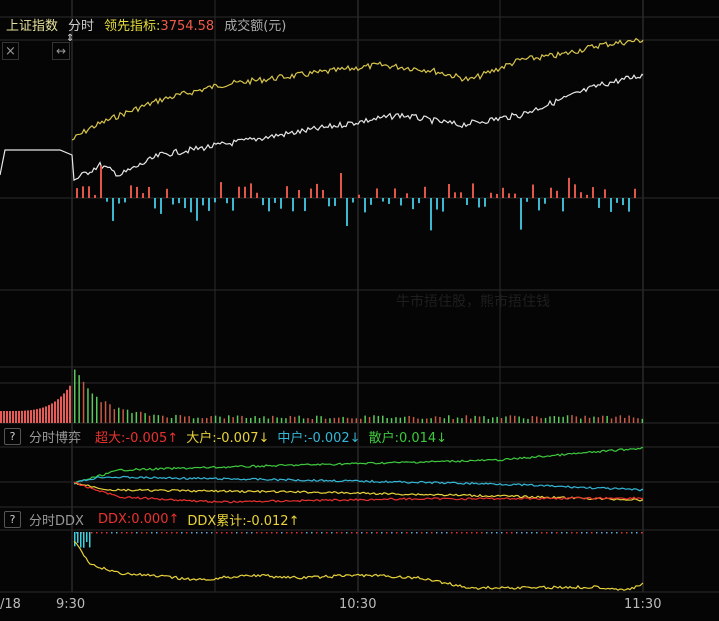  What do you see at coordinates (61, 51) in the screenshot?
I see `expand-icon: ↔` at bounding box center [61, 51].